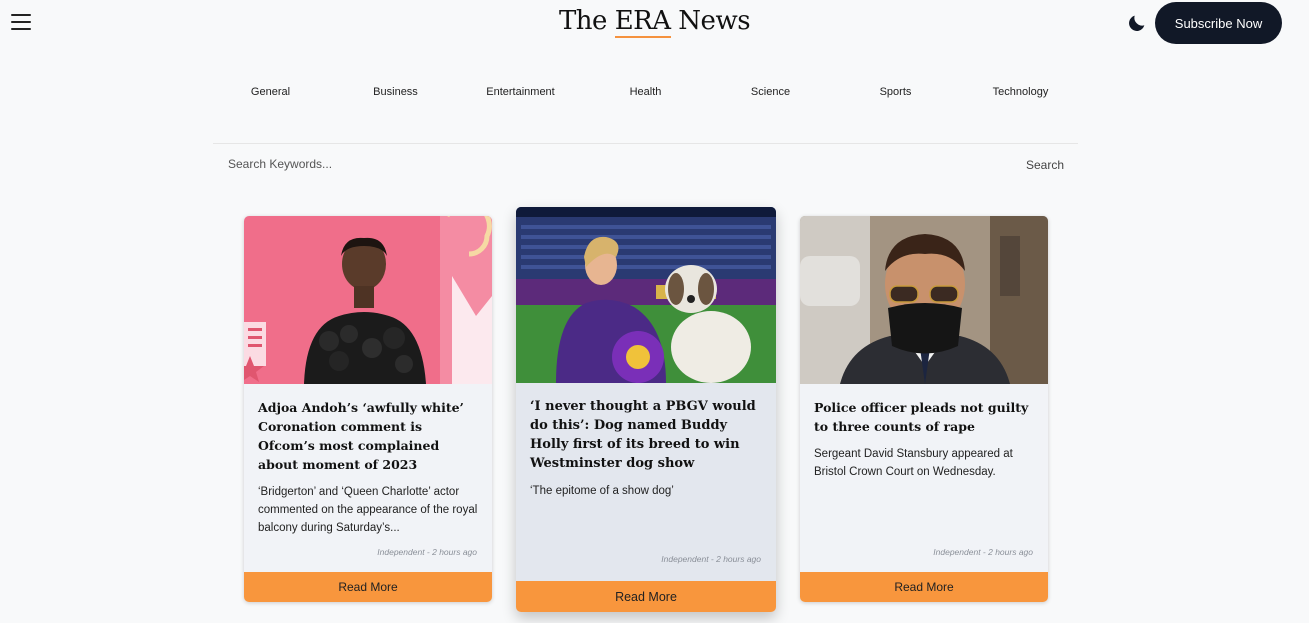  I want to click on moon-icon, so click(1137, 23).